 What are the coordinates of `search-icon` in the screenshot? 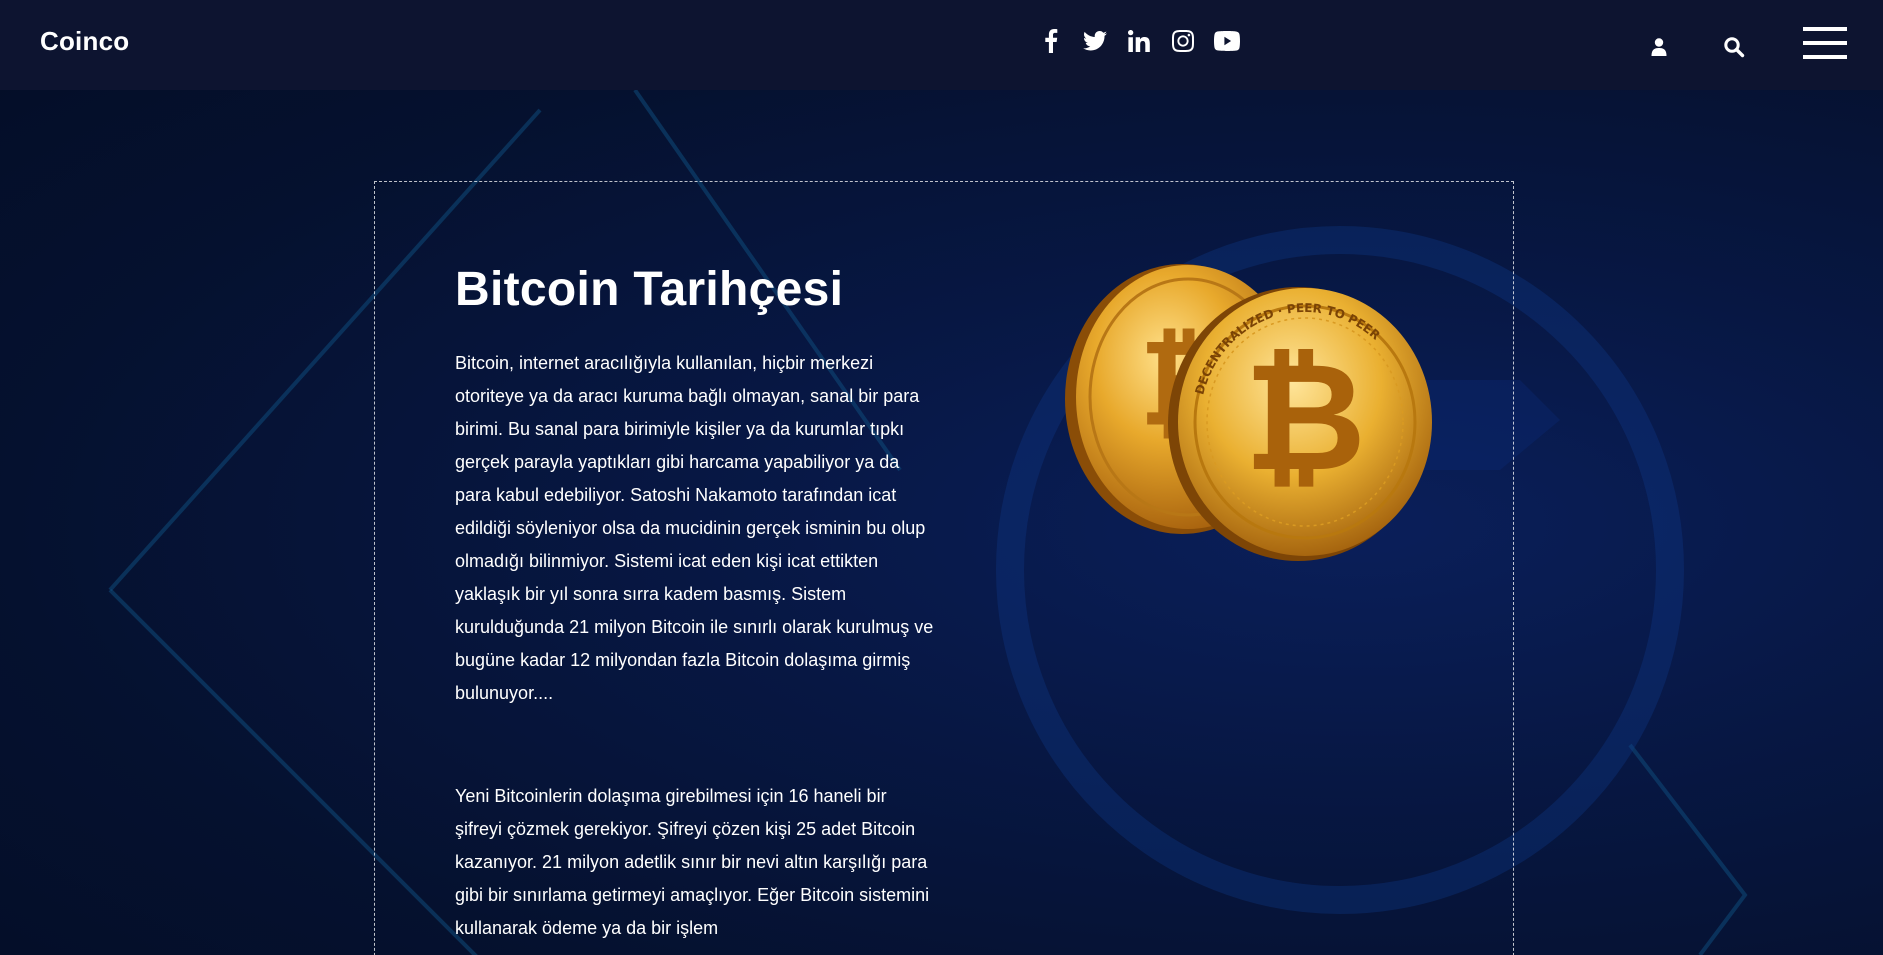 It's located at (1734, 47).